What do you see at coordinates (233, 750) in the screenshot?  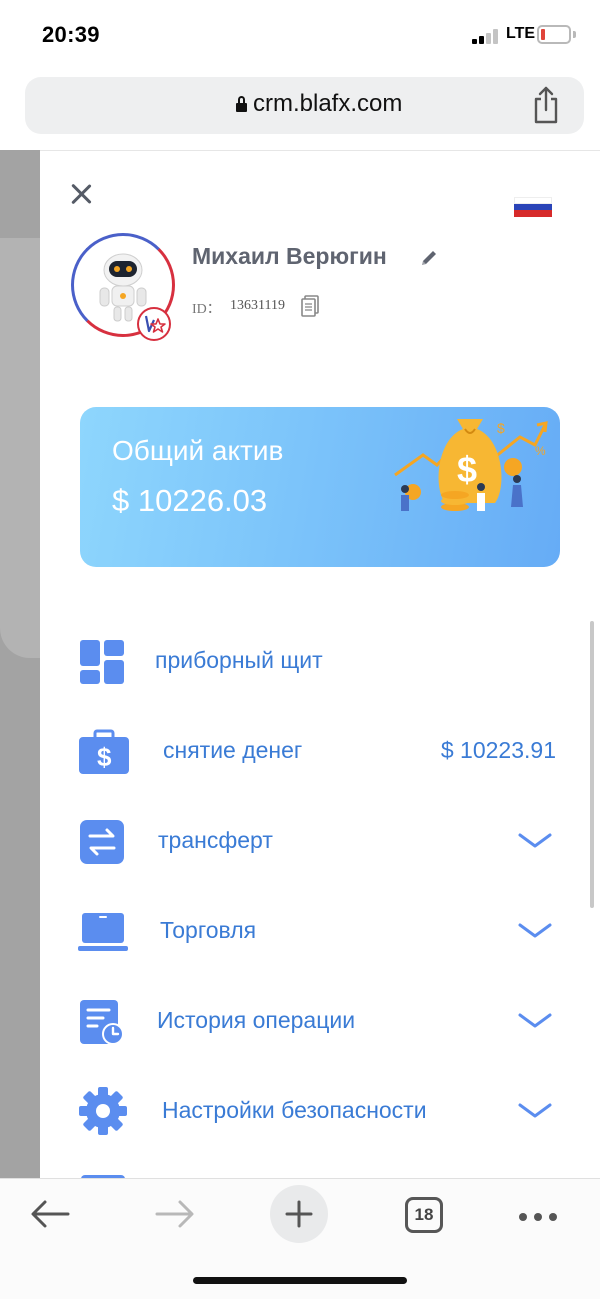 I see `menu-label-withdraw: снятие денег` at bounding box center [233, 750].